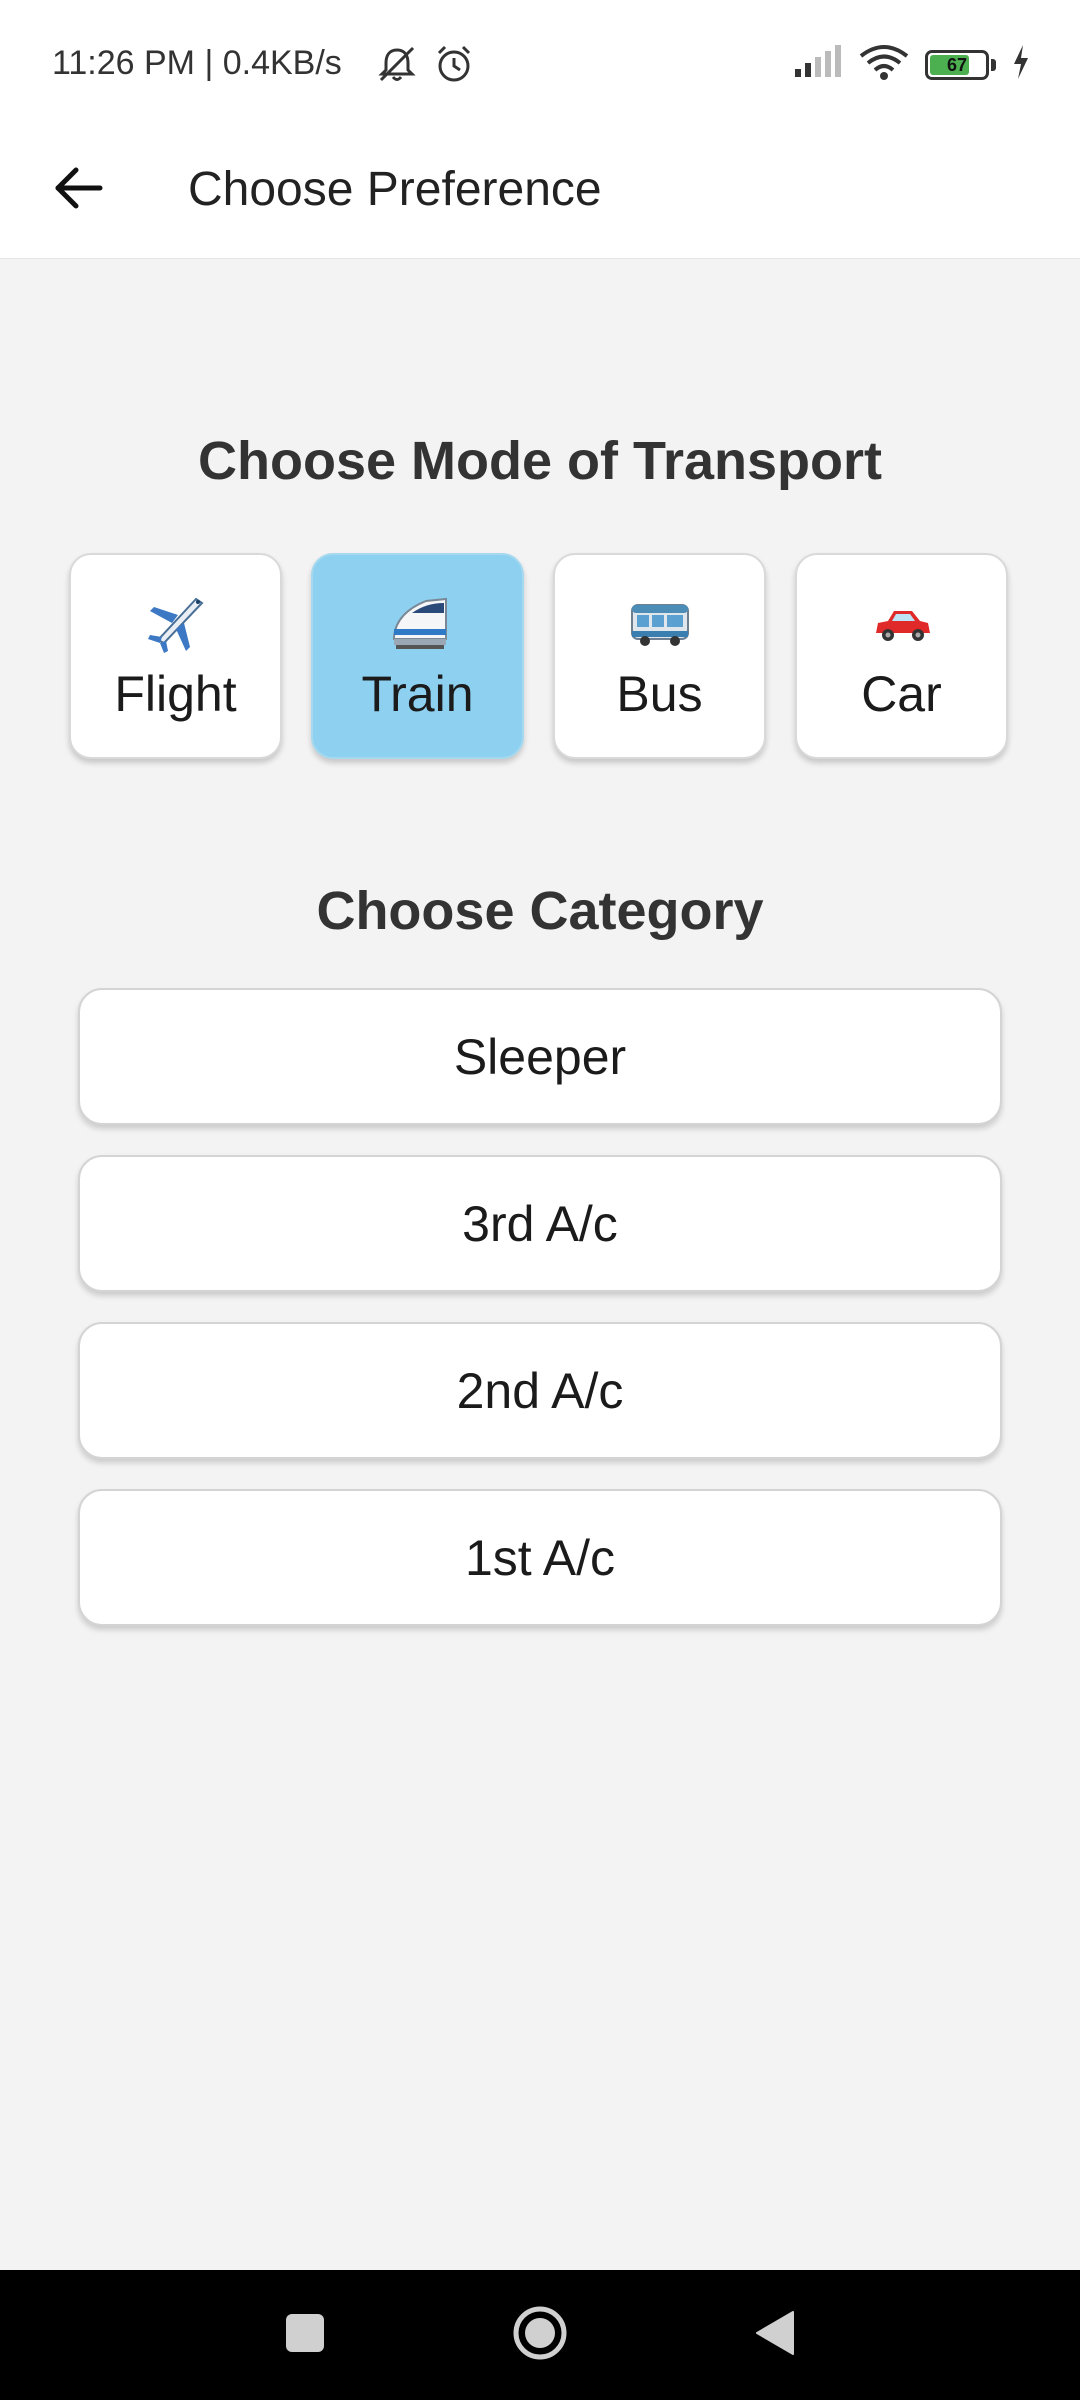 The image size is (1080, 2400). I want to click on category-option-3rd-ac: 3rd A/c, so click(540, 1223).